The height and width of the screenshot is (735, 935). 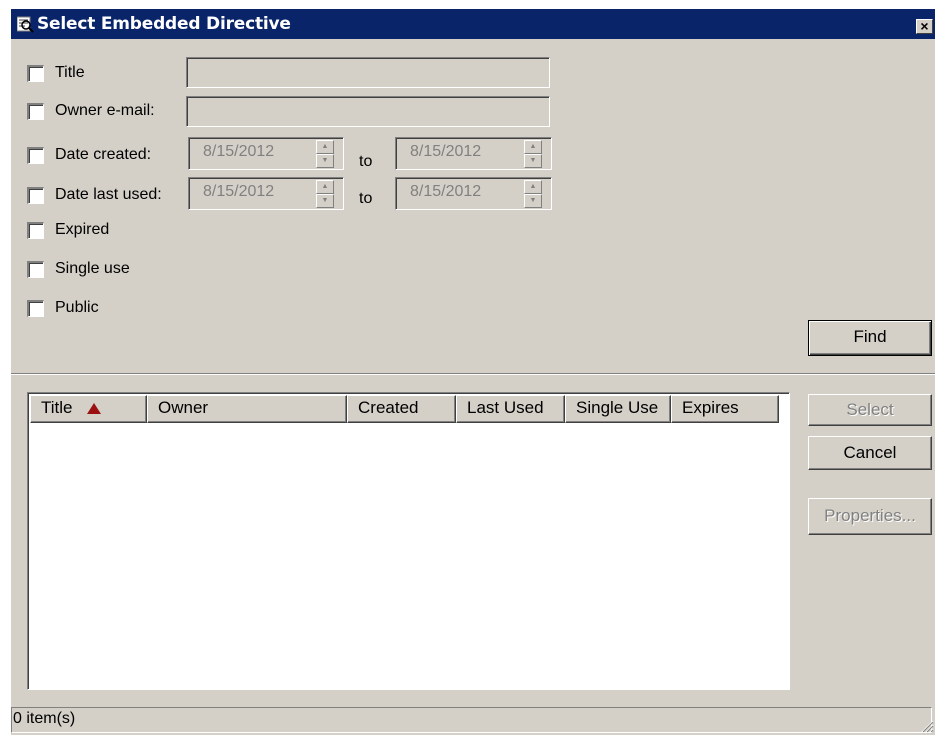 I want to click on date-created-to-picker: 8/15/2012 ▲ ▼, so click(x=473, y=153).